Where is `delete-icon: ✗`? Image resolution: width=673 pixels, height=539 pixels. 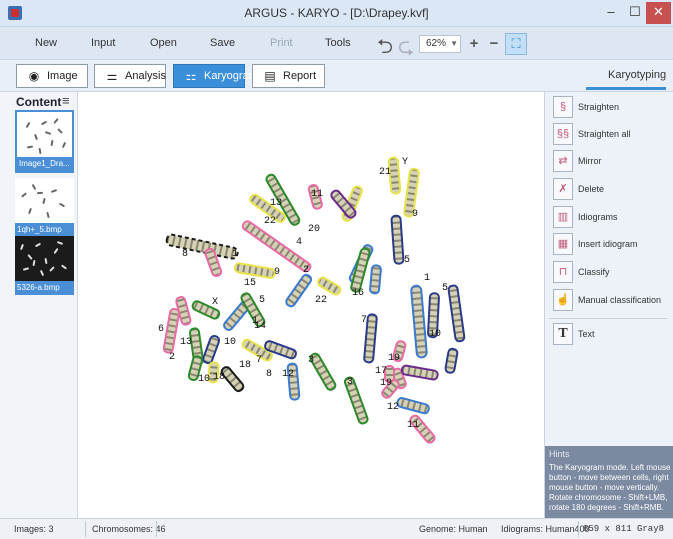 delete-icon: ✗ is located at coordinates (563, 189).